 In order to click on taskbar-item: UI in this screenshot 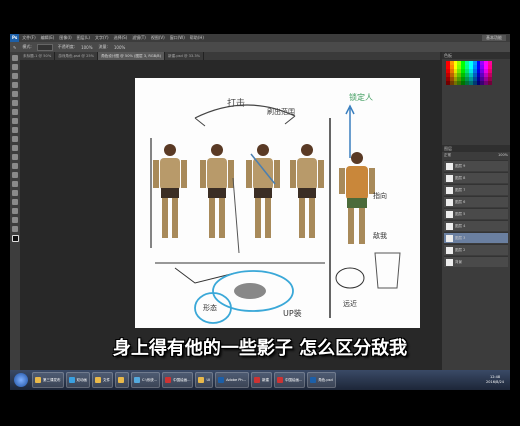, I will do `click(204, 380)`.